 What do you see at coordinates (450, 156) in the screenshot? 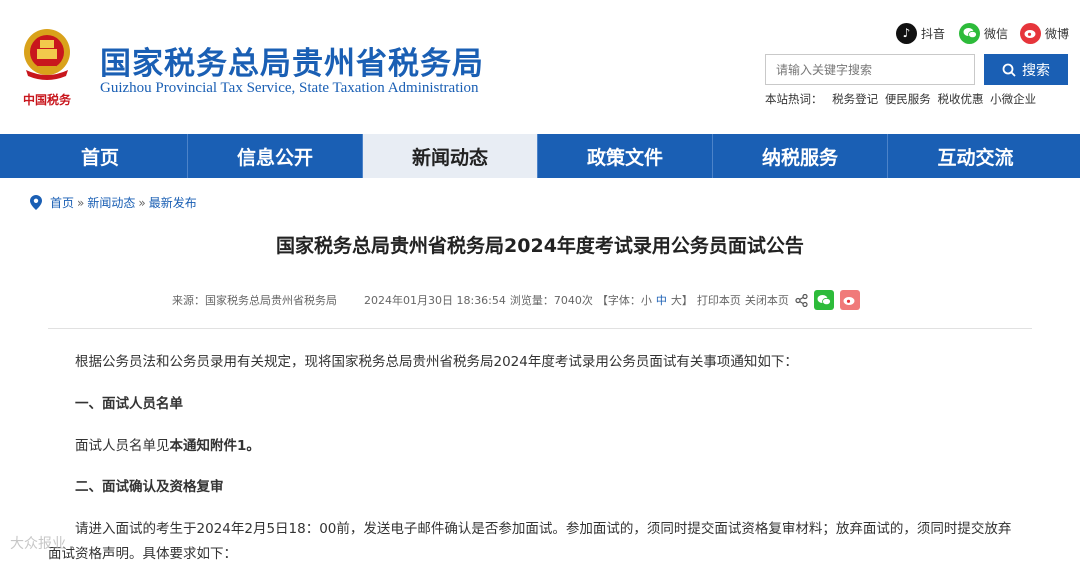
I see `nav-item-news: 新闻动态` at bounding box center [450, 156].